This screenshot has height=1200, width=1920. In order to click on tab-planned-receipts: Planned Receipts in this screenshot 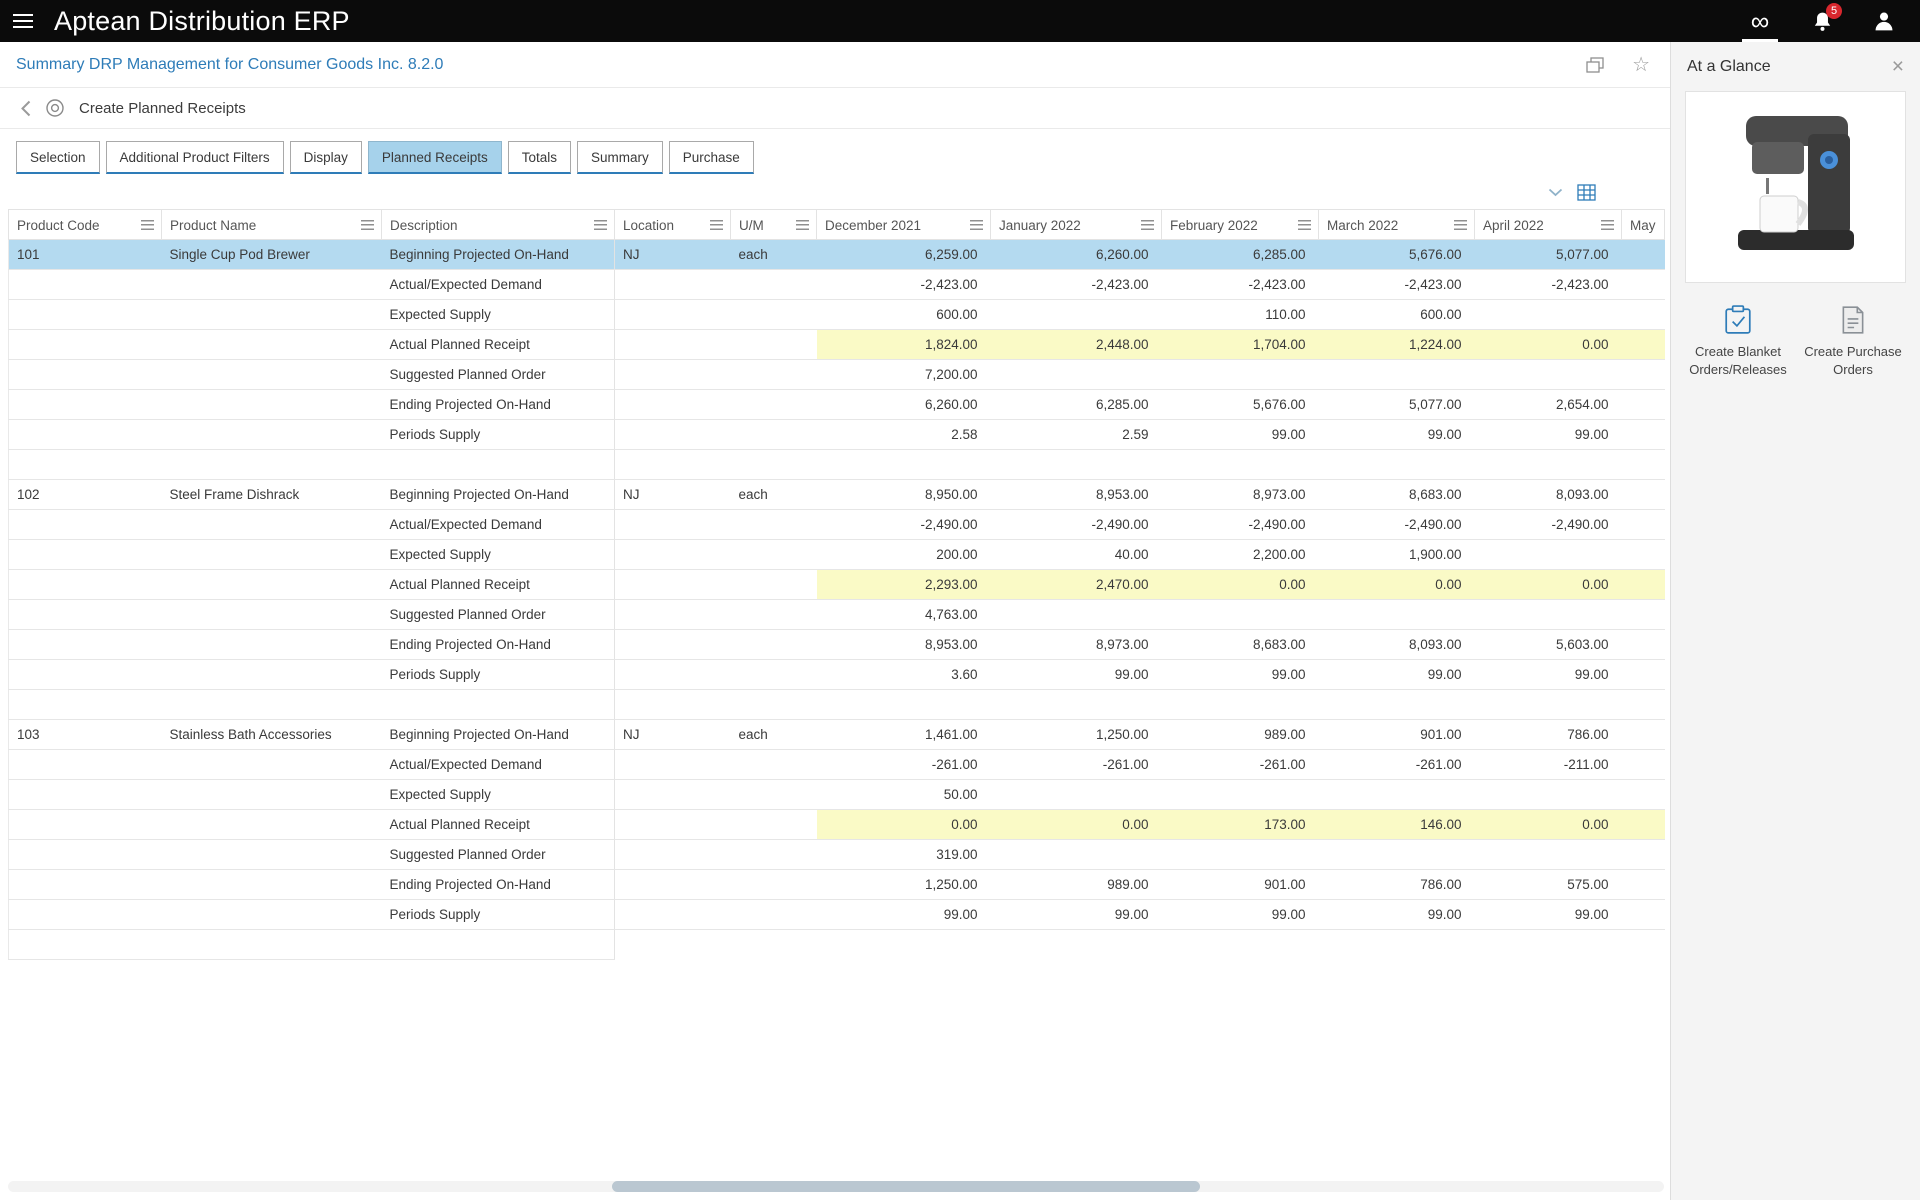, I will do `click(434, 157)`.